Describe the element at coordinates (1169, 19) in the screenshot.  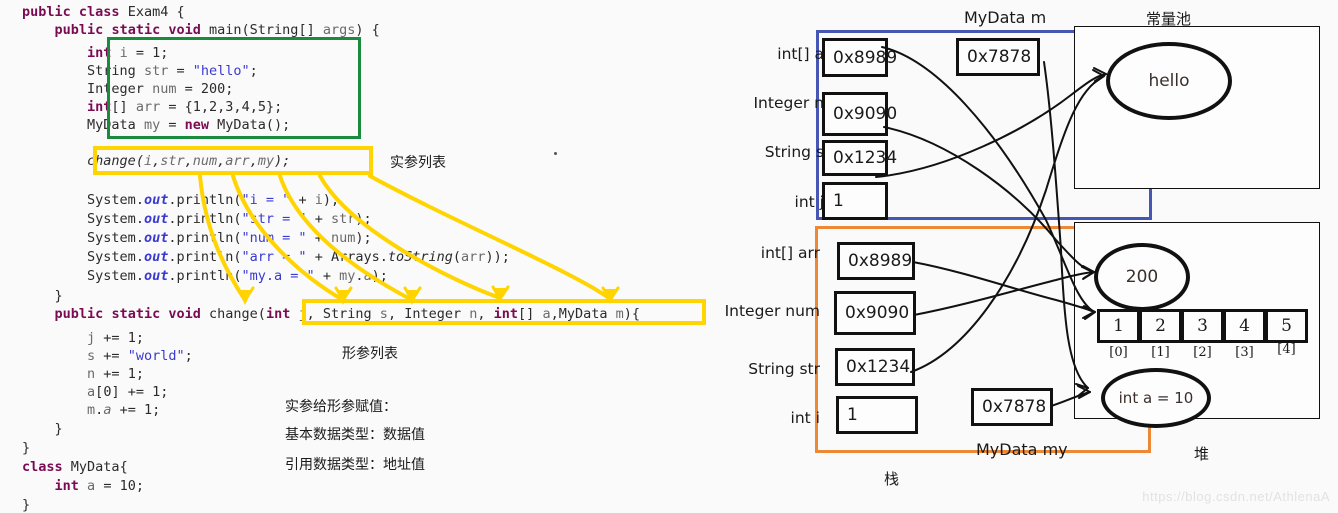
I see `constant-pool-title: 常量池` at that location.